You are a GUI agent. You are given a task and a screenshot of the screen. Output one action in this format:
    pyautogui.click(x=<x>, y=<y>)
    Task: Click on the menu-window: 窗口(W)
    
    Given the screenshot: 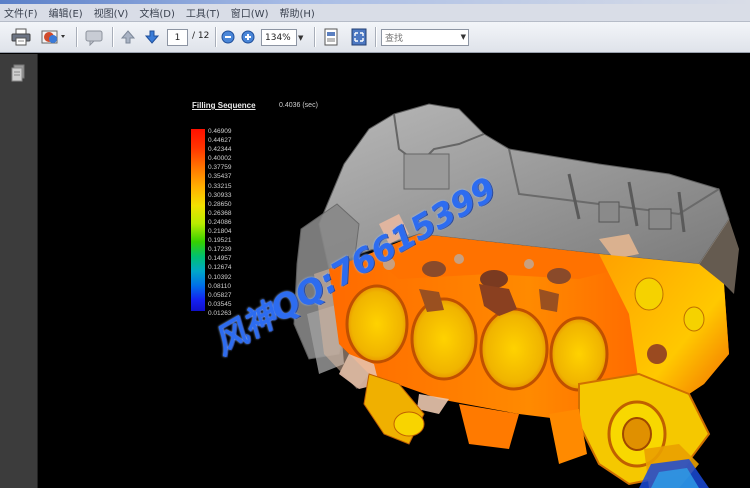 What is the action you would take?
    pyautogui.click(x=250, y=12)
    